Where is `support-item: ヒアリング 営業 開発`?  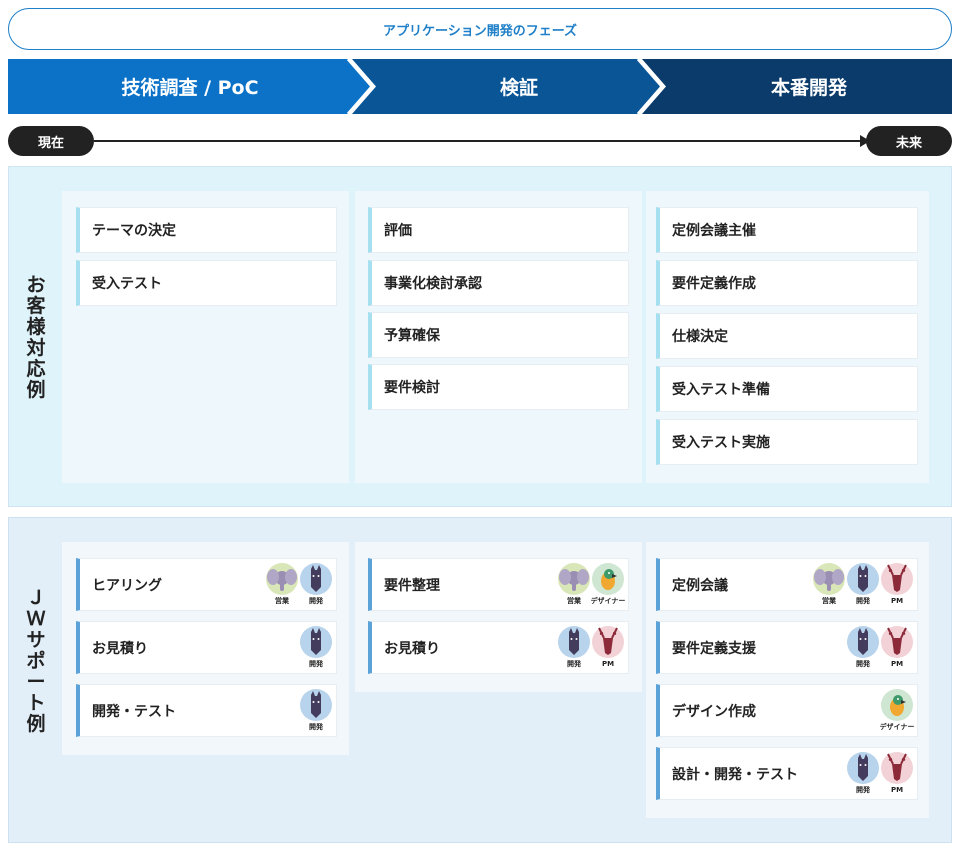 support-item: ヒアリング 営業 開発 is located at coordinates (206, 584).